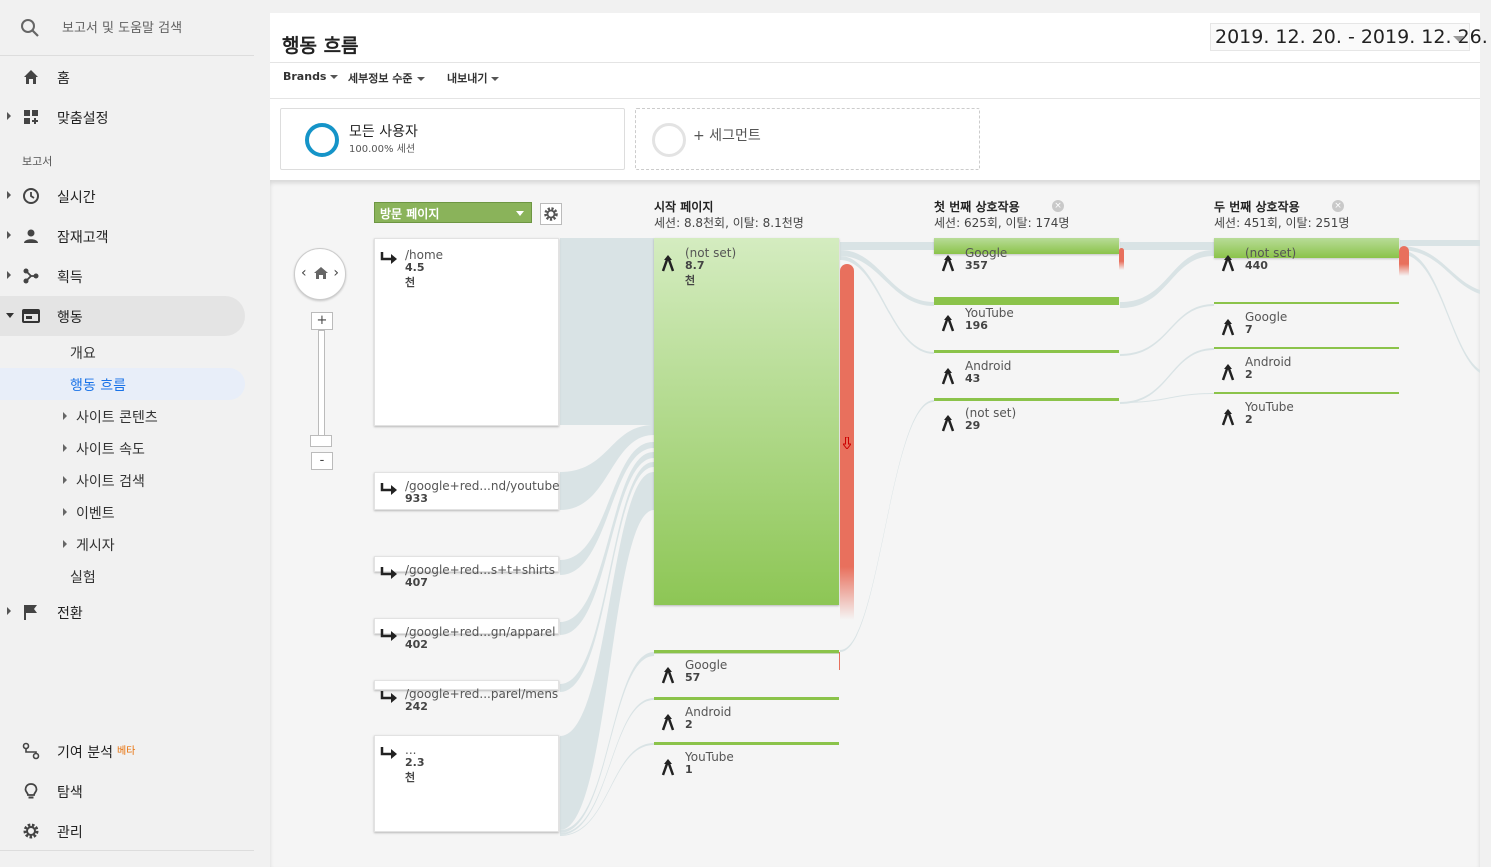 This screenshot has width=1491, height=867. I want to click on pan-left-icon: ‹, so click(304, 273).